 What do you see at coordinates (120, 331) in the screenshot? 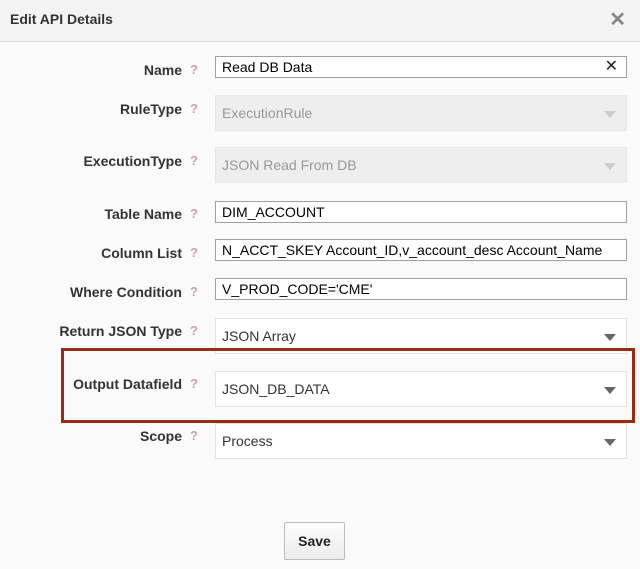
I see `return-json-type-label: Return JSON Type` at bounding box center [120, 331].